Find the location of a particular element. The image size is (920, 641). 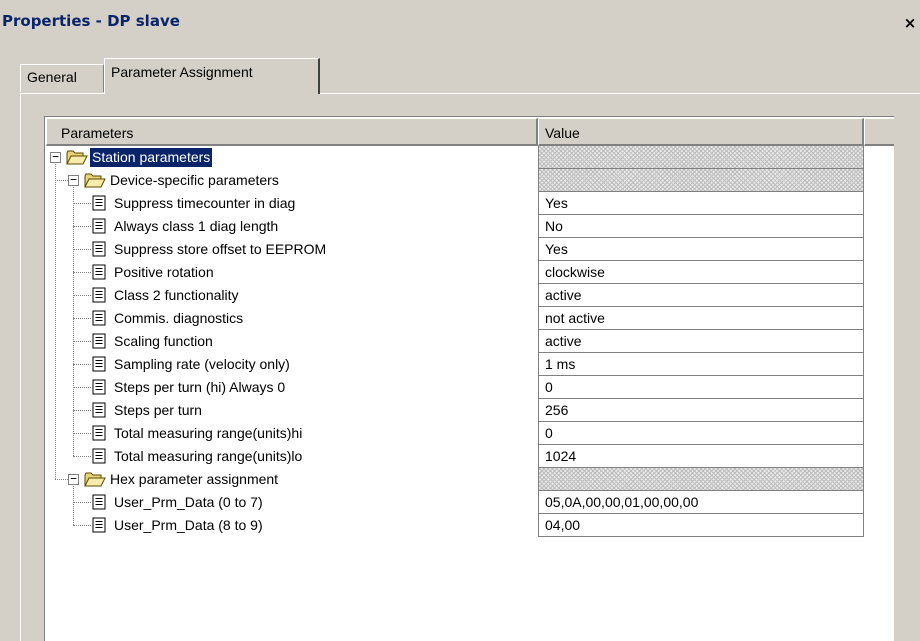

parameter-label: Scaling function is located at coordinates (163, 341).